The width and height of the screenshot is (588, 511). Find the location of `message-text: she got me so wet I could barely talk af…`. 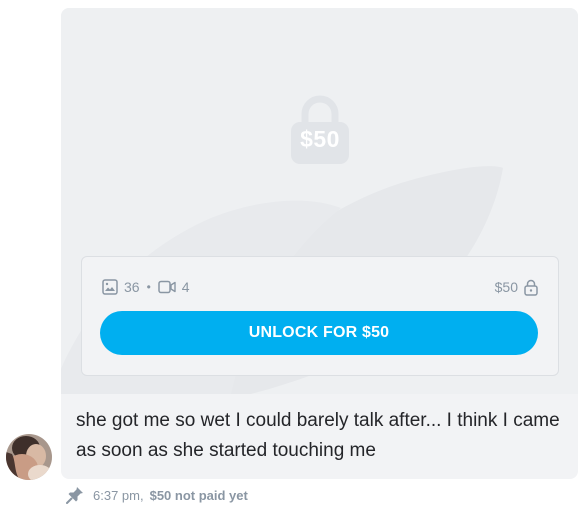

message-text: she got me so wet I could barely talk af… is located at coordinates (318, 435).